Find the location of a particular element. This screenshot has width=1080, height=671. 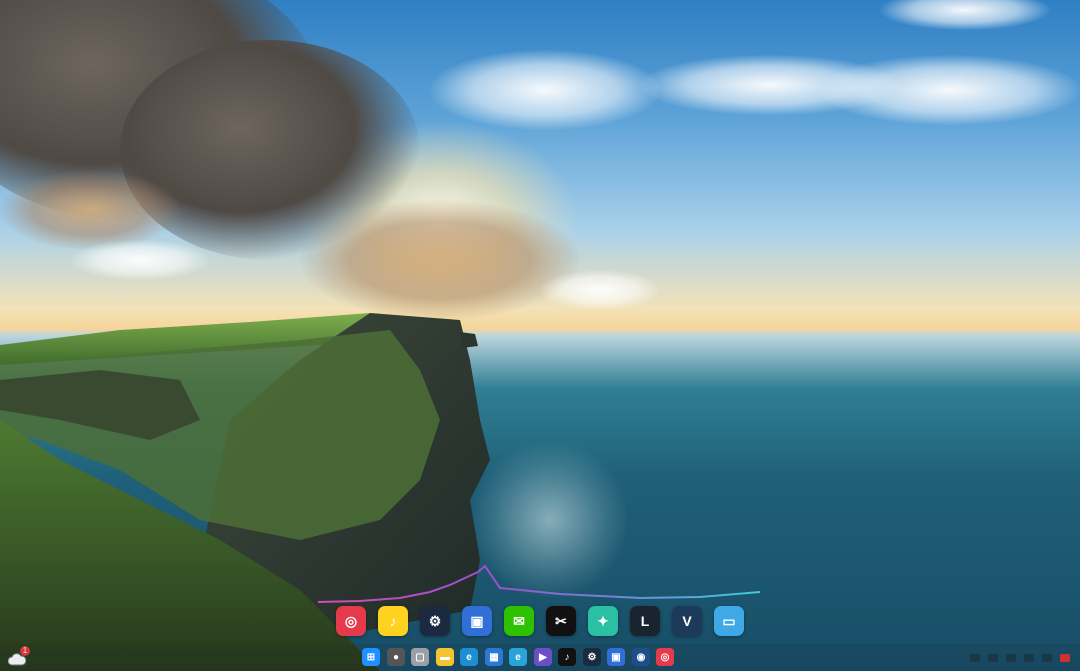

teal-app-icon: ✦ is located at coordinates (603, 621).